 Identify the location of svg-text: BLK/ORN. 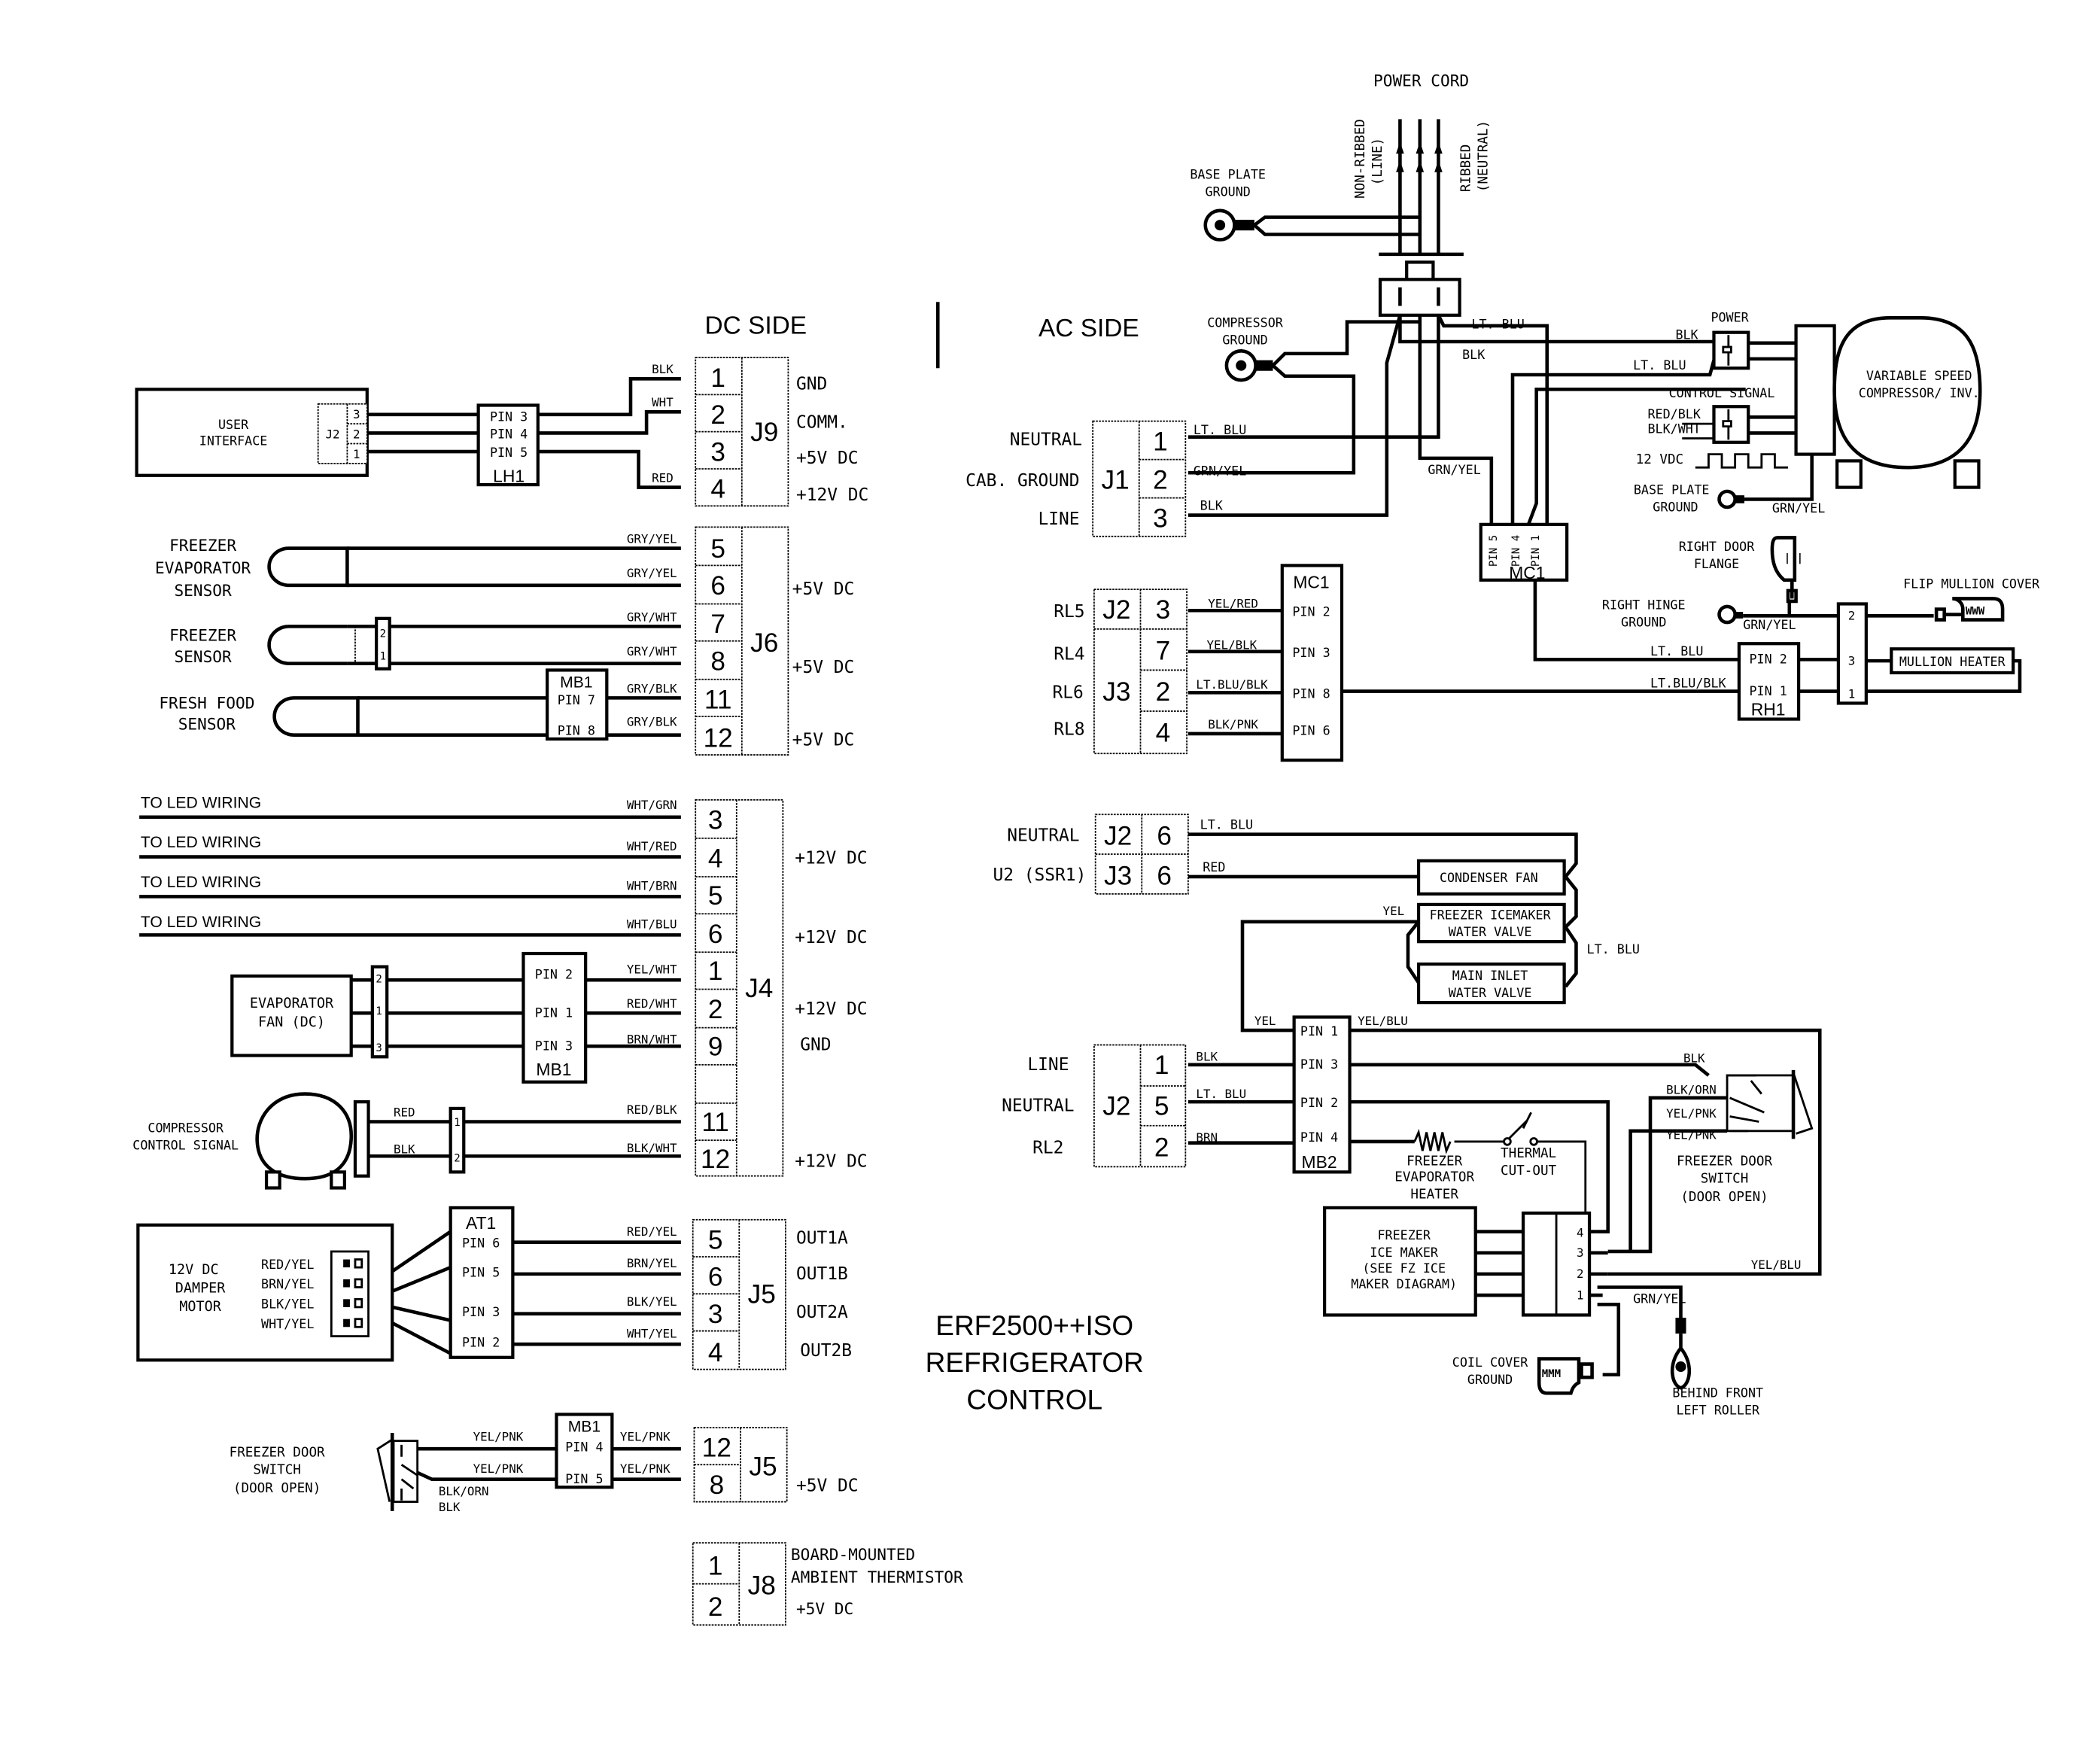
(1691, 1090).